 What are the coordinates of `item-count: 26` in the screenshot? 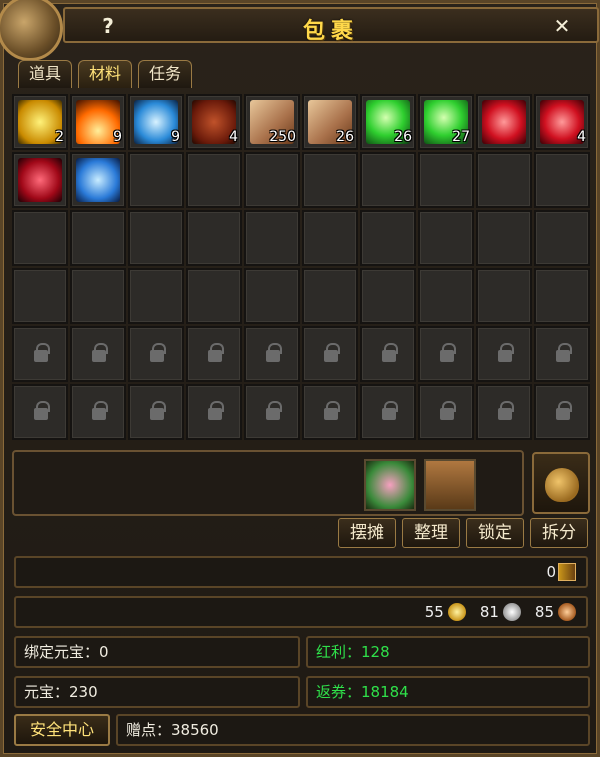 It's located at (403, 137).